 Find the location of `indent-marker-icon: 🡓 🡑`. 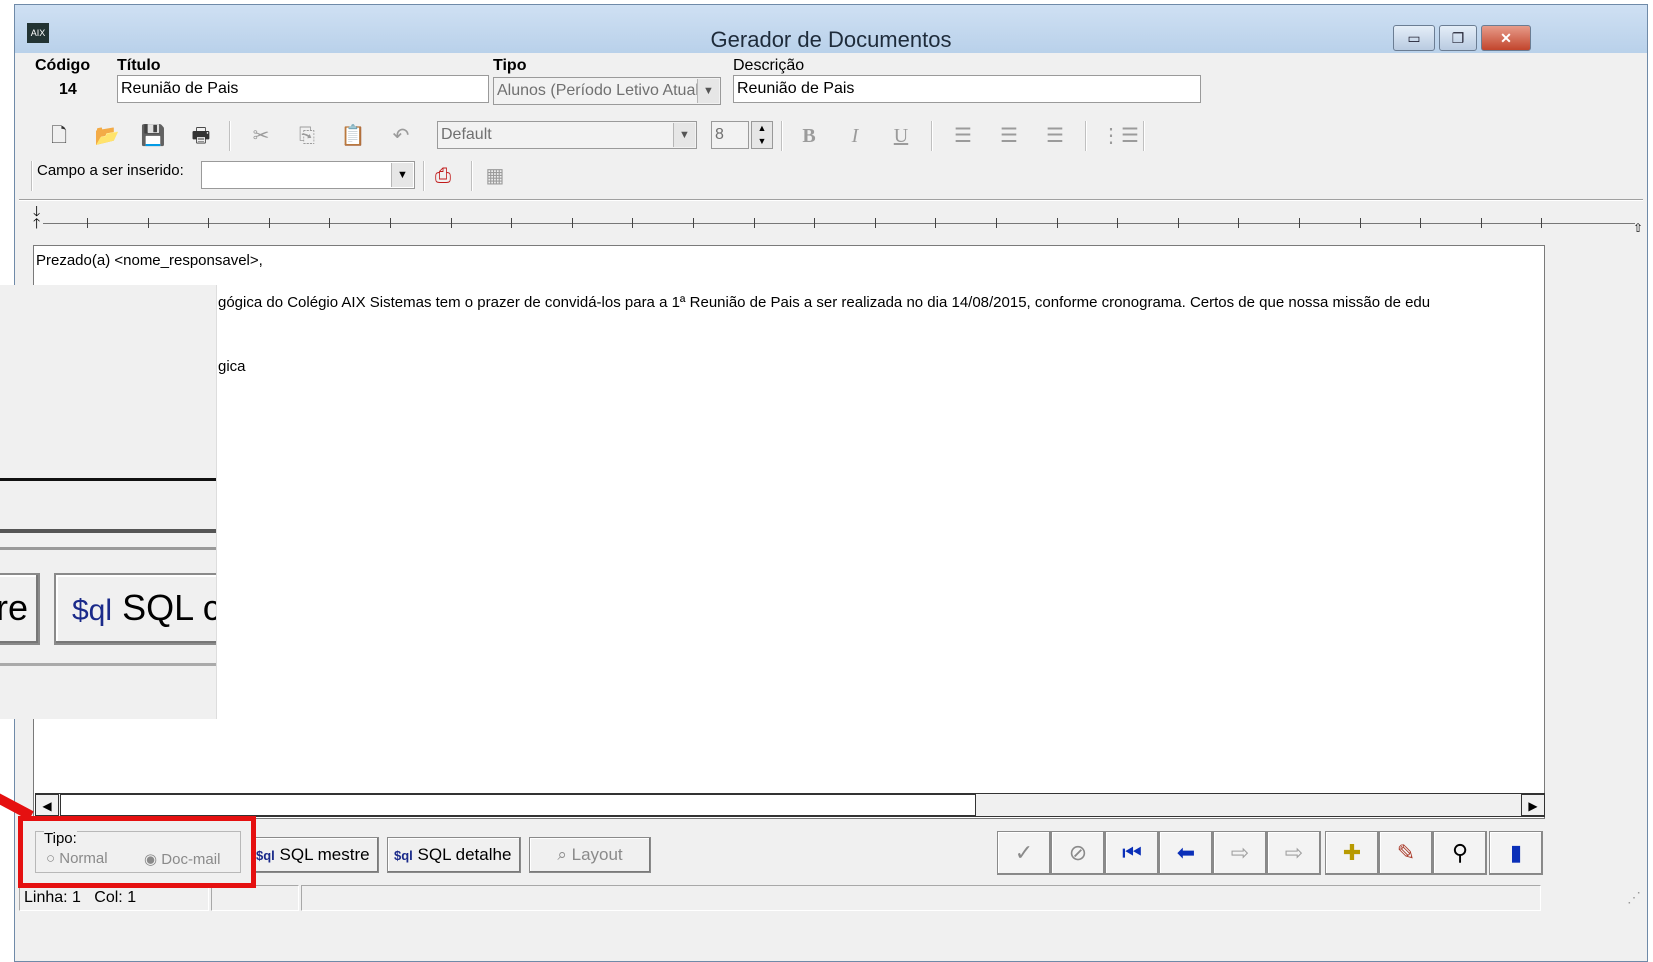

indent-marker-icon: 🡓 🡑 is located at coordinates (36, 217).